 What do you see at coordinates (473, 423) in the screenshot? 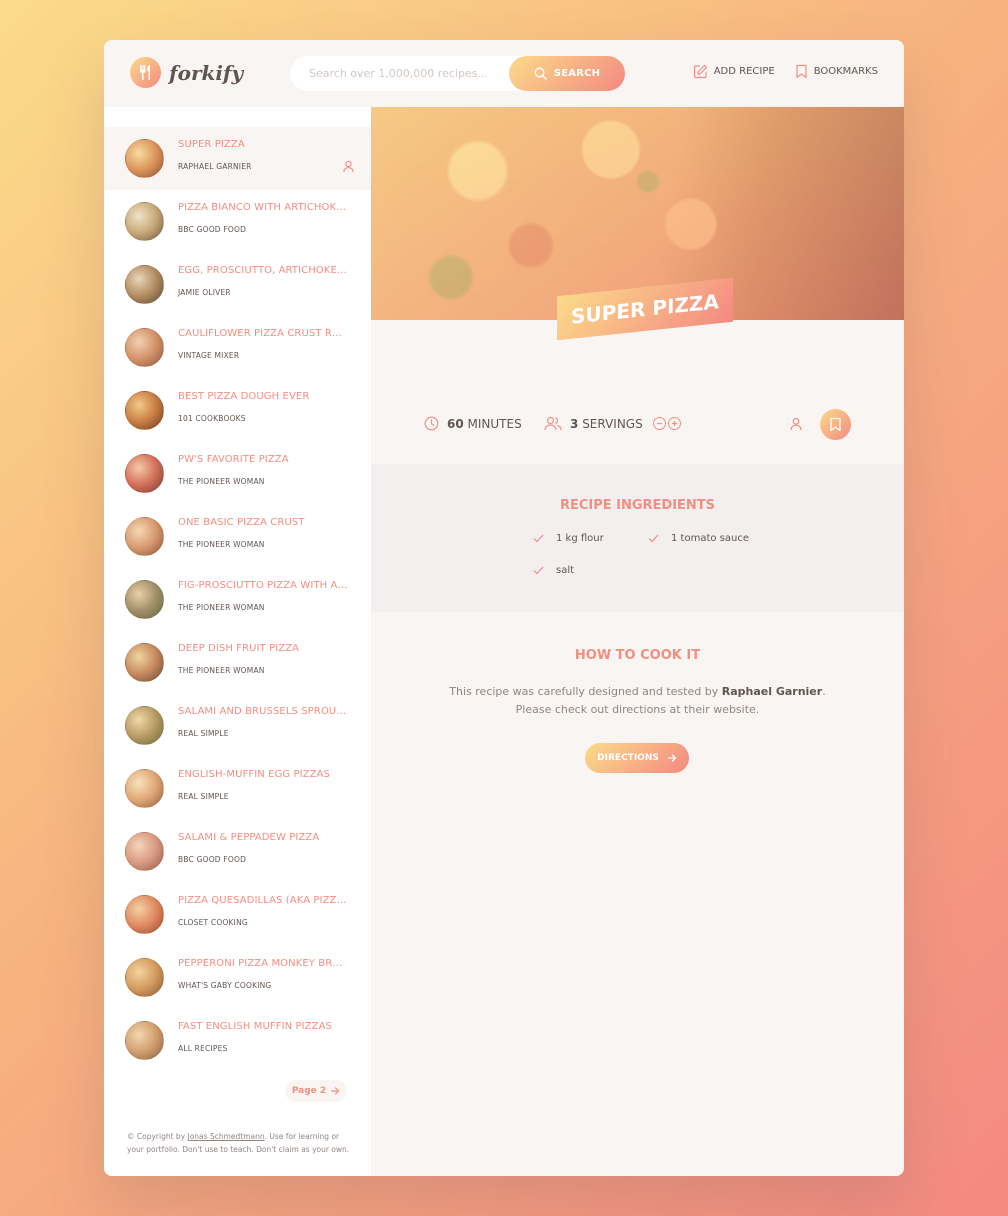
I see `cooking-time: 60 MINUTES` at bounding box center [473, 423].